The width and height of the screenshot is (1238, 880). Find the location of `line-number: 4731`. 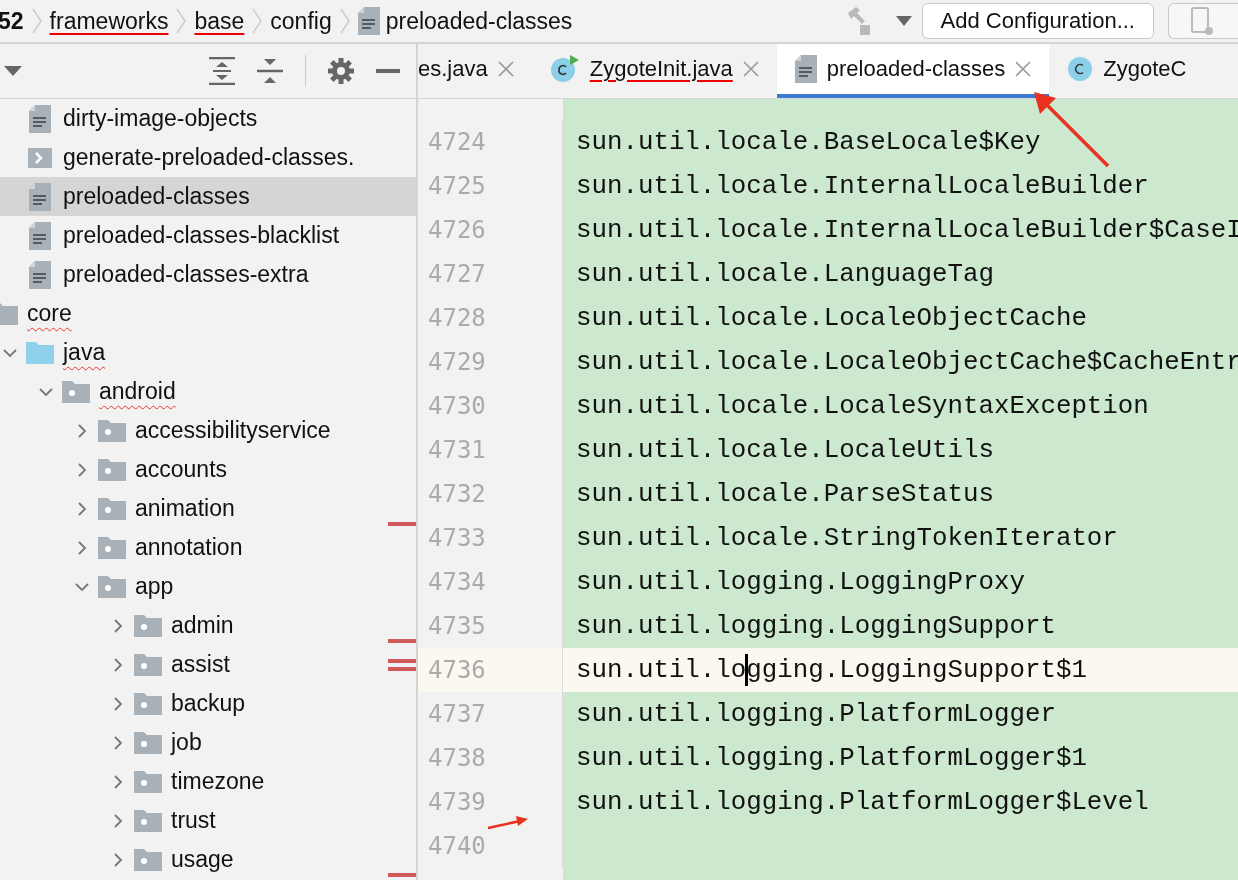

line-number: 4731 is located at coordinates (490, 450).